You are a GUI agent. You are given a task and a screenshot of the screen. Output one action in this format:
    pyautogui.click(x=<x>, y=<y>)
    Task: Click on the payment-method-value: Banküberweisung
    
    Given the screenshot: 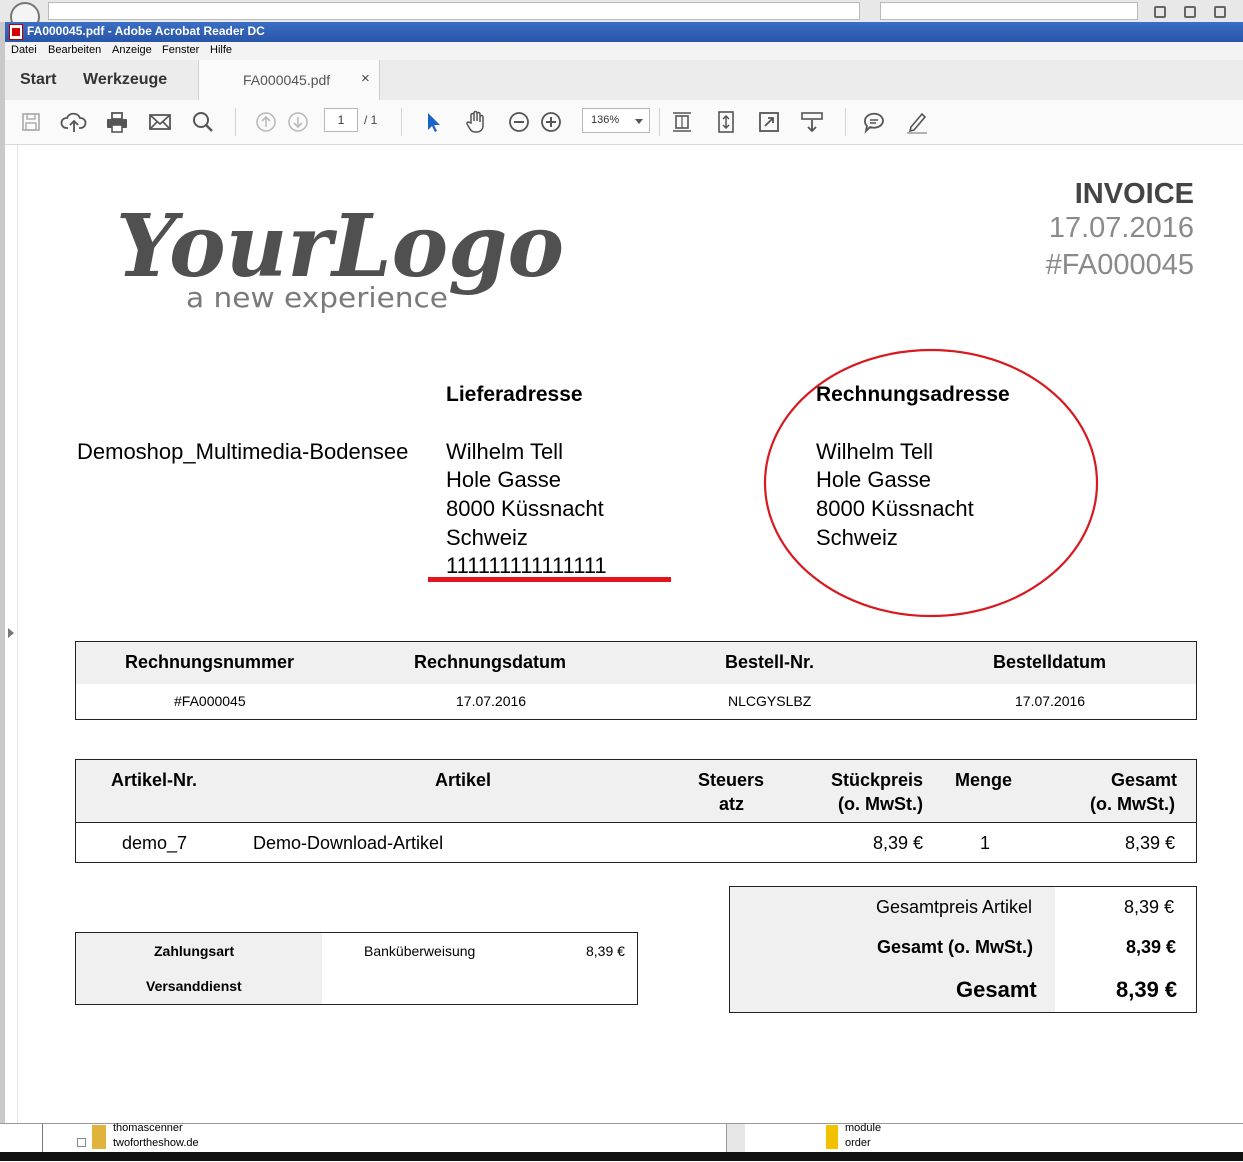 What is the action you would take?
    pyautogui.click(x=420, y=951)
    